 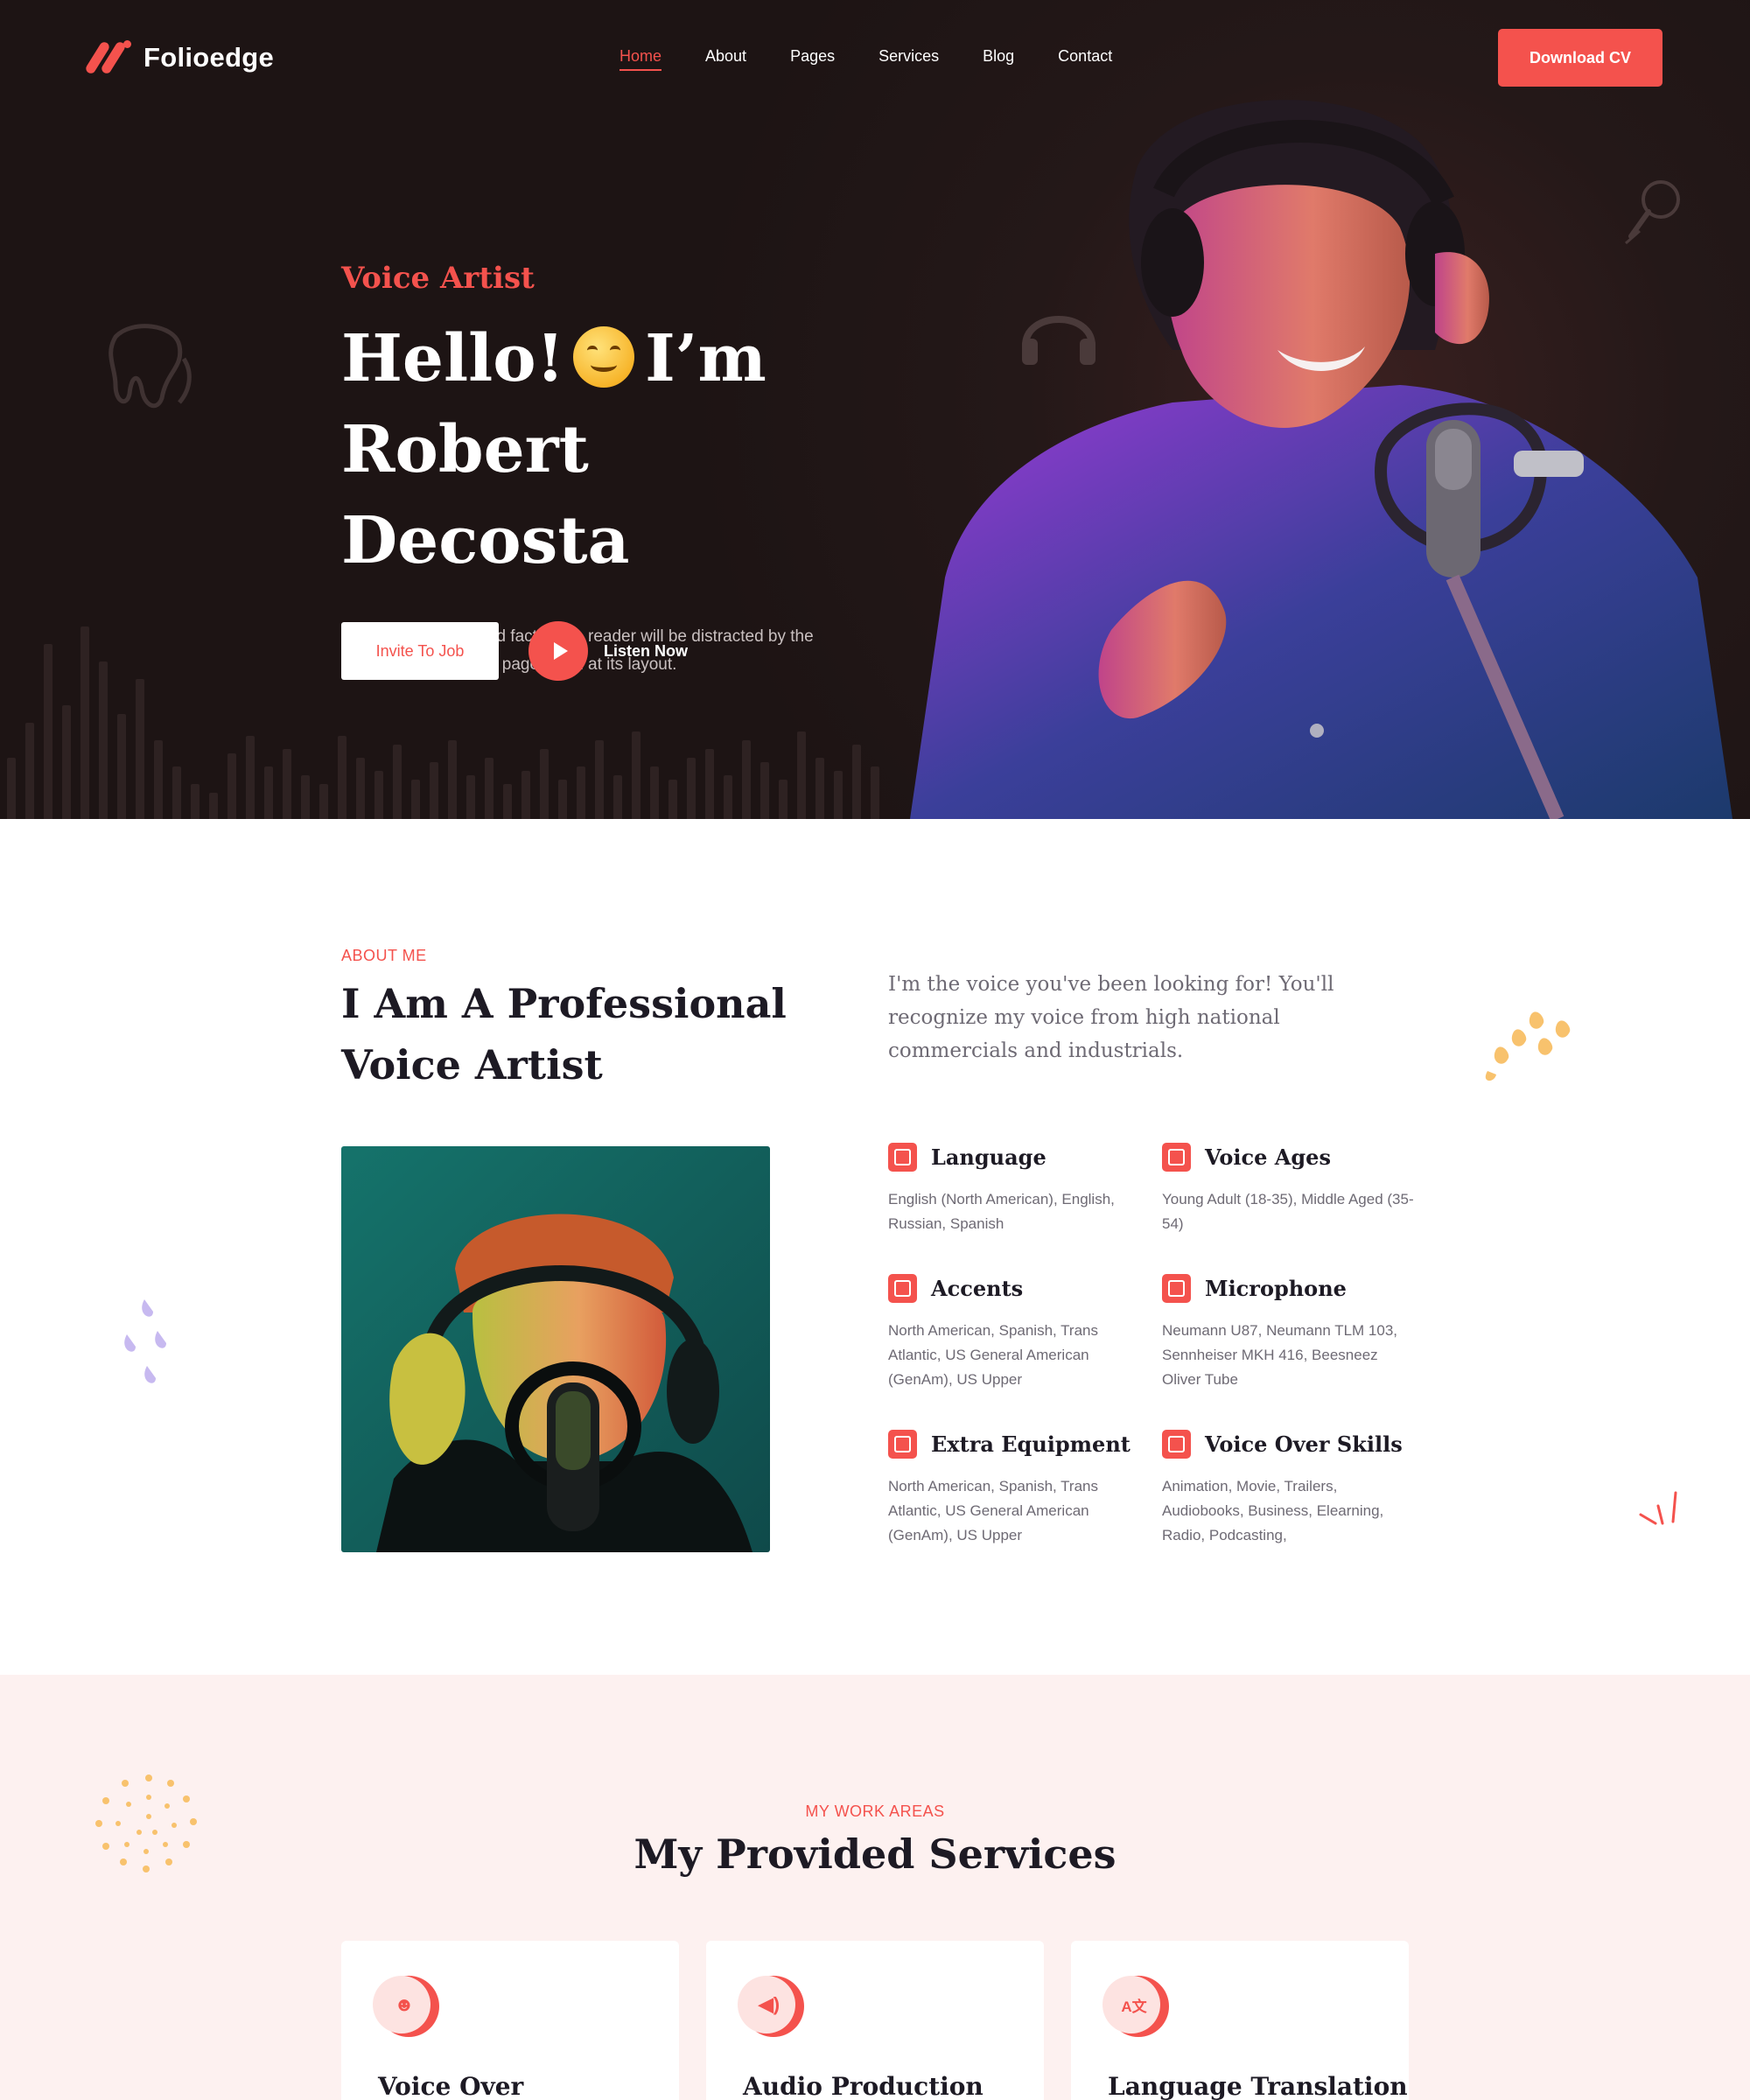 What do you see at coordinates (705, 358) in the screenshot?
I see `hero-title-im: I’m` at bounding box center [705, 358].